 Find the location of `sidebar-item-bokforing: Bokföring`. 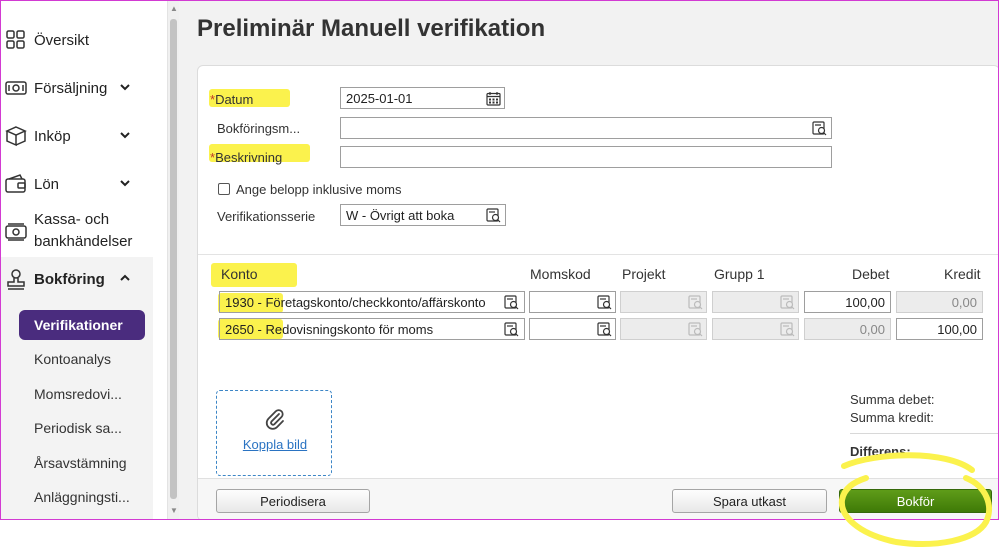

sidebar-item-bokforing: Bokföring is located at coordinates (77, 279).